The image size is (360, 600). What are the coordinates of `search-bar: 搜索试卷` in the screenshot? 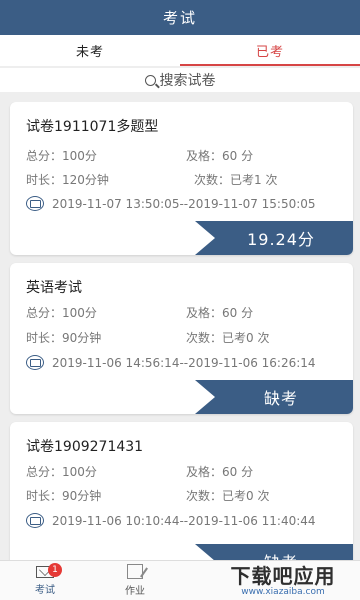 It's located at (180, 80).